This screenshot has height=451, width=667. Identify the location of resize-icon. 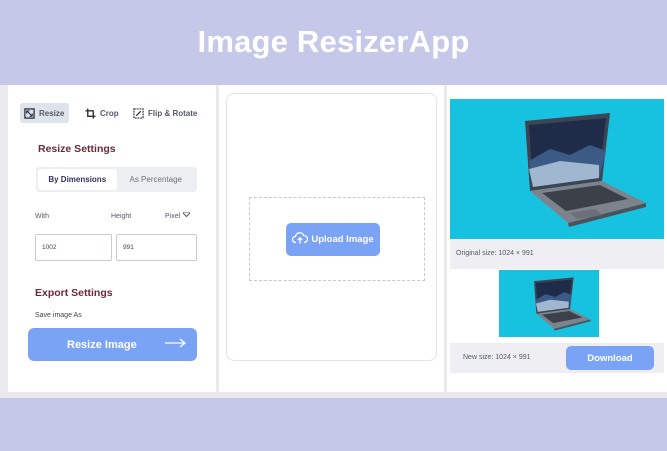
(29, 113).